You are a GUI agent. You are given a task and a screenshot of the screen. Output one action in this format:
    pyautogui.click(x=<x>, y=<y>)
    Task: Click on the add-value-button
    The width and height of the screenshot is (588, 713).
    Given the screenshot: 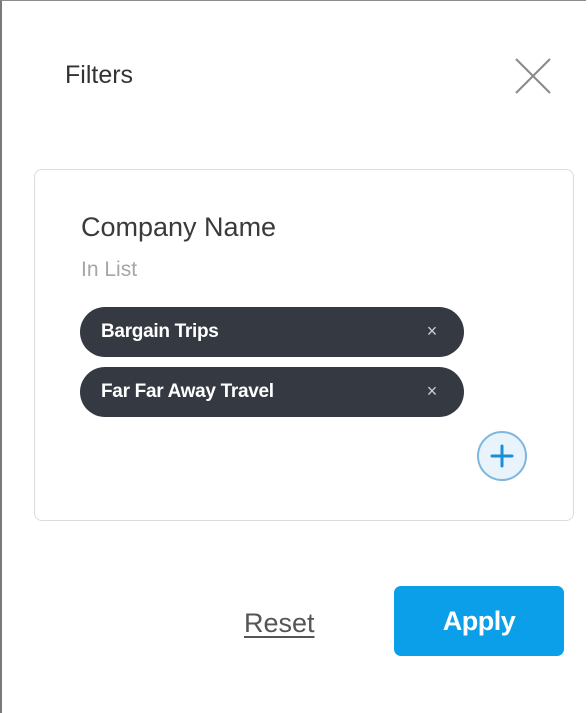 What is the action you would take?
    pyautogui.click(x=502, y=456)
    